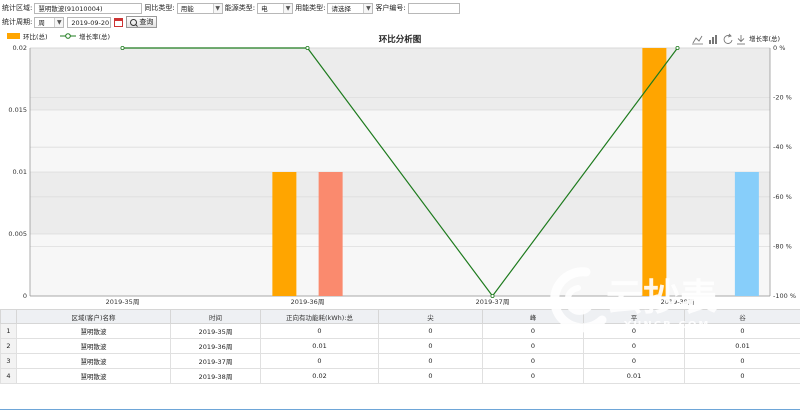 This screenshot has height=413, width=800. I want to click on cell-total: 0.02, so click(319, 376).